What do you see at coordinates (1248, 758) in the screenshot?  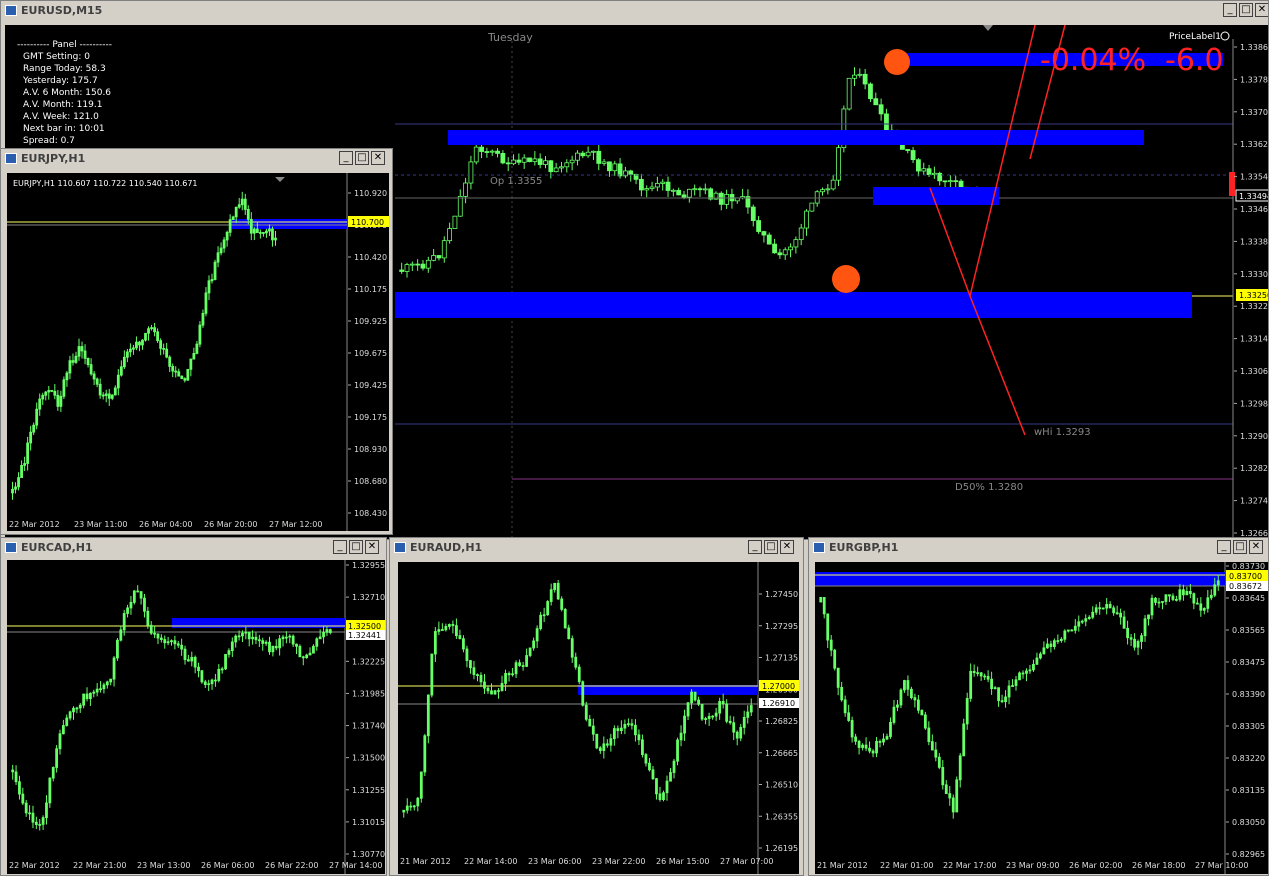 I see `price-axis-label: 0.83220` at bounding box center [1248, 758].